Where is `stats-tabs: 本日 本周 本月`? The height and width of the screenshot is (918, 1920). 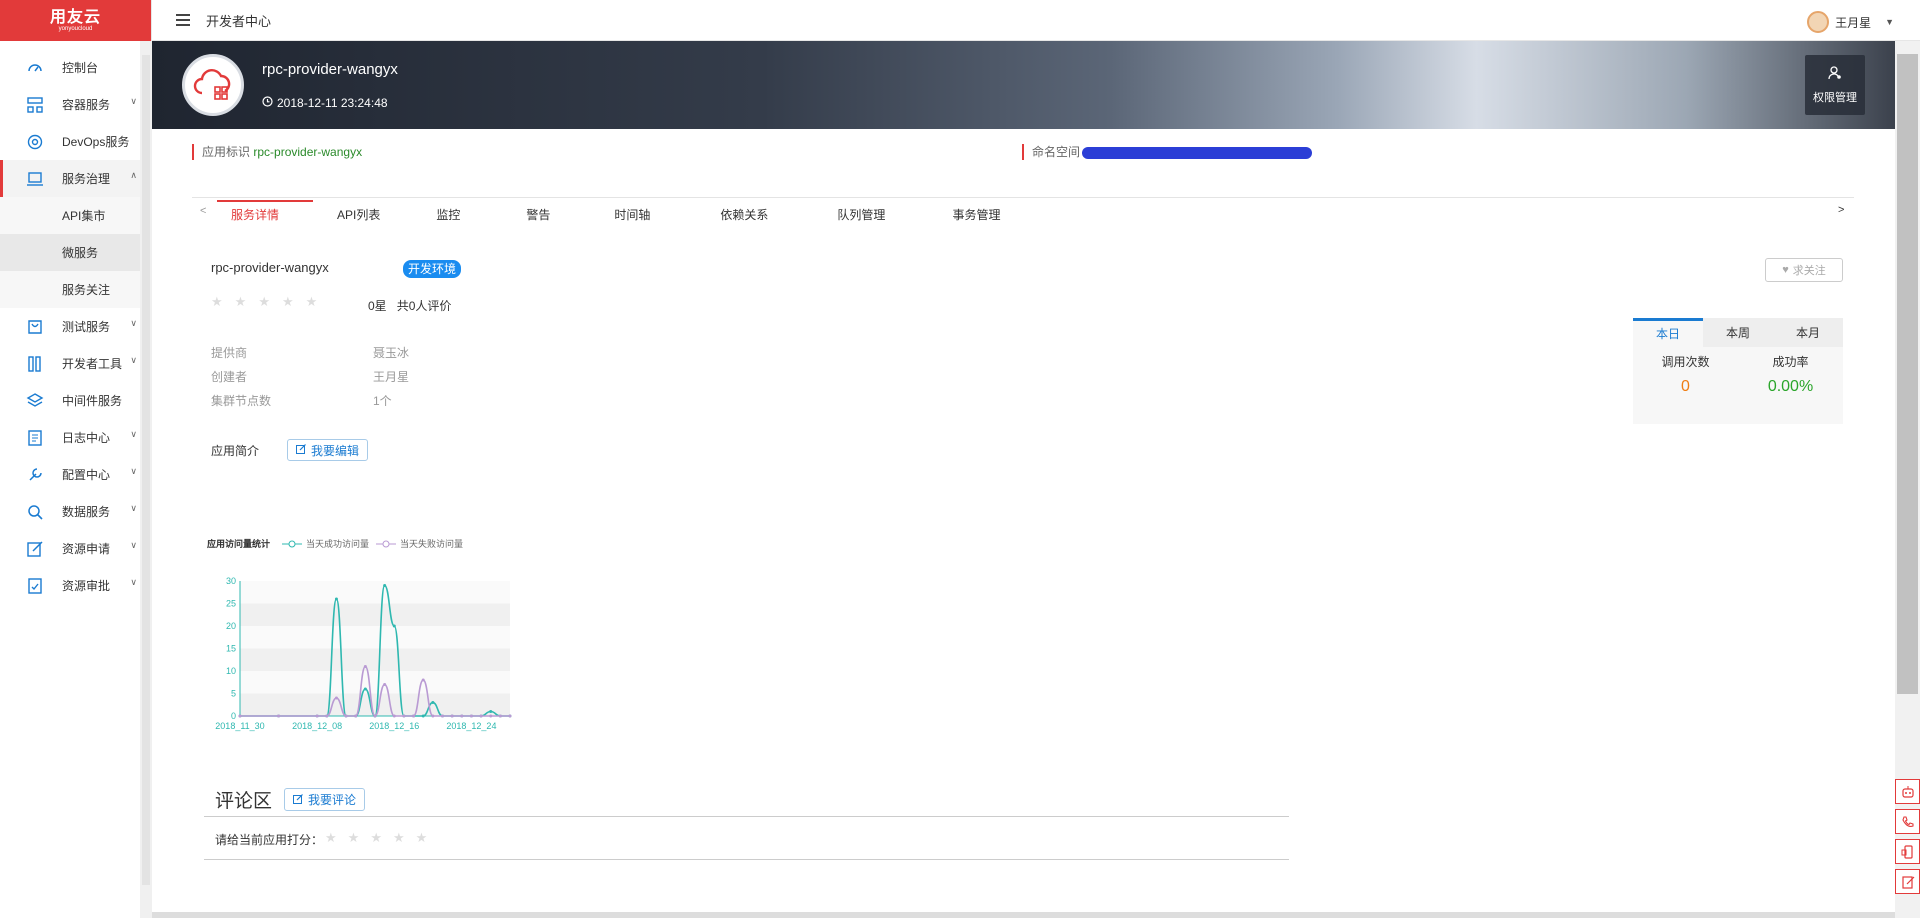 stats-tabs: 本日 本周 本月 is located at coordinates (1738, 332).